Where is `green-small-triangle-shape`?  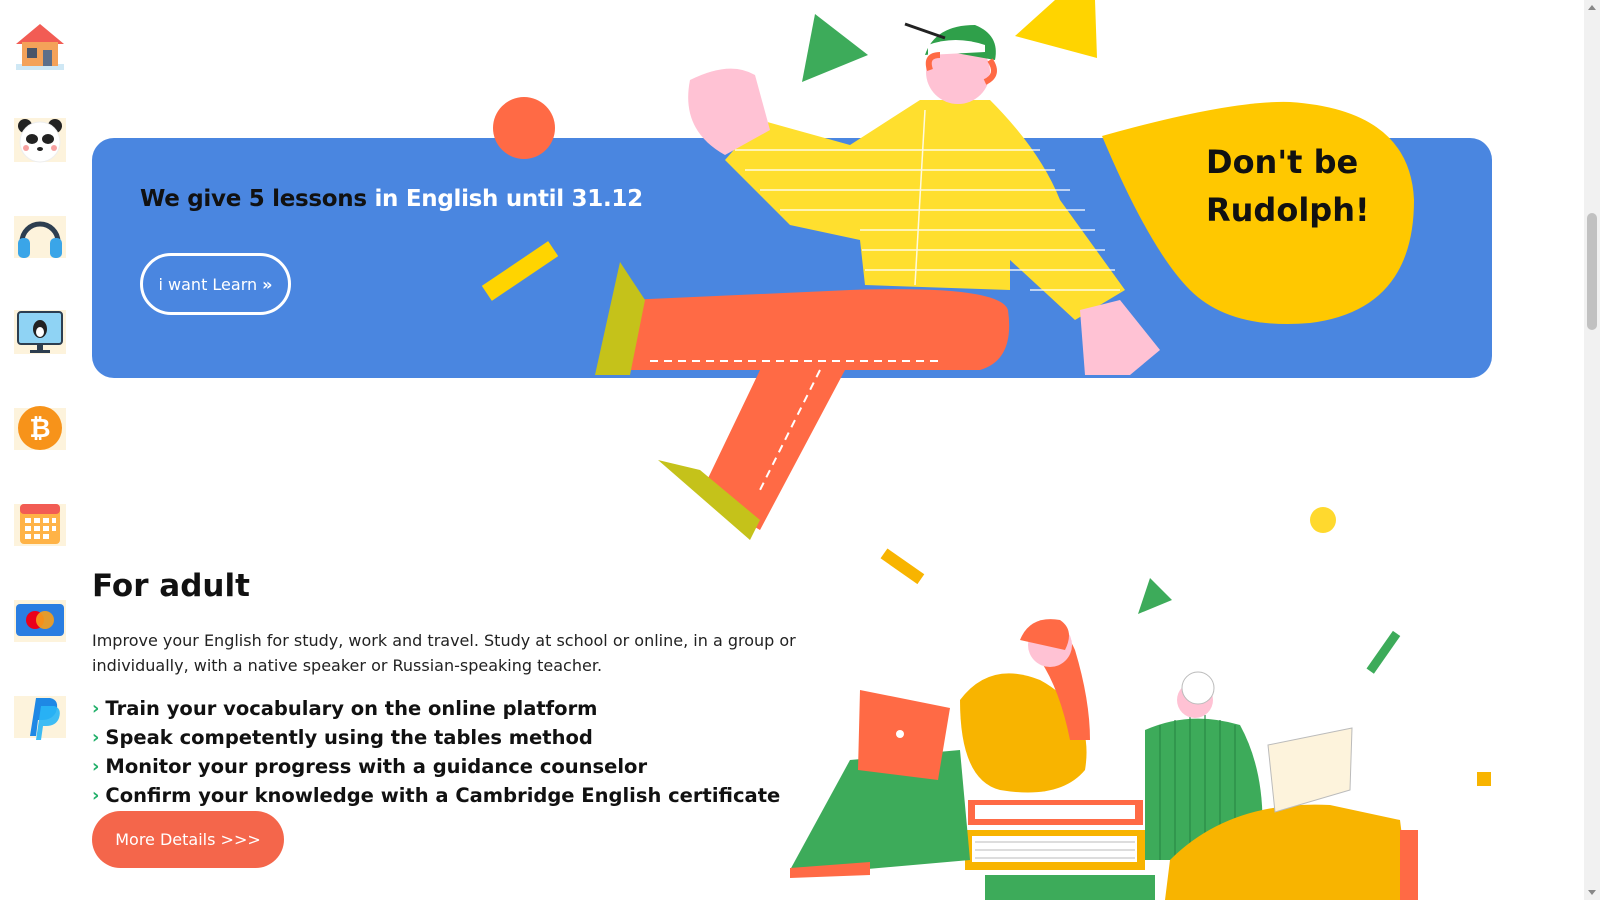 green-small-triangle-shape is located at coordinates (1155, 596).